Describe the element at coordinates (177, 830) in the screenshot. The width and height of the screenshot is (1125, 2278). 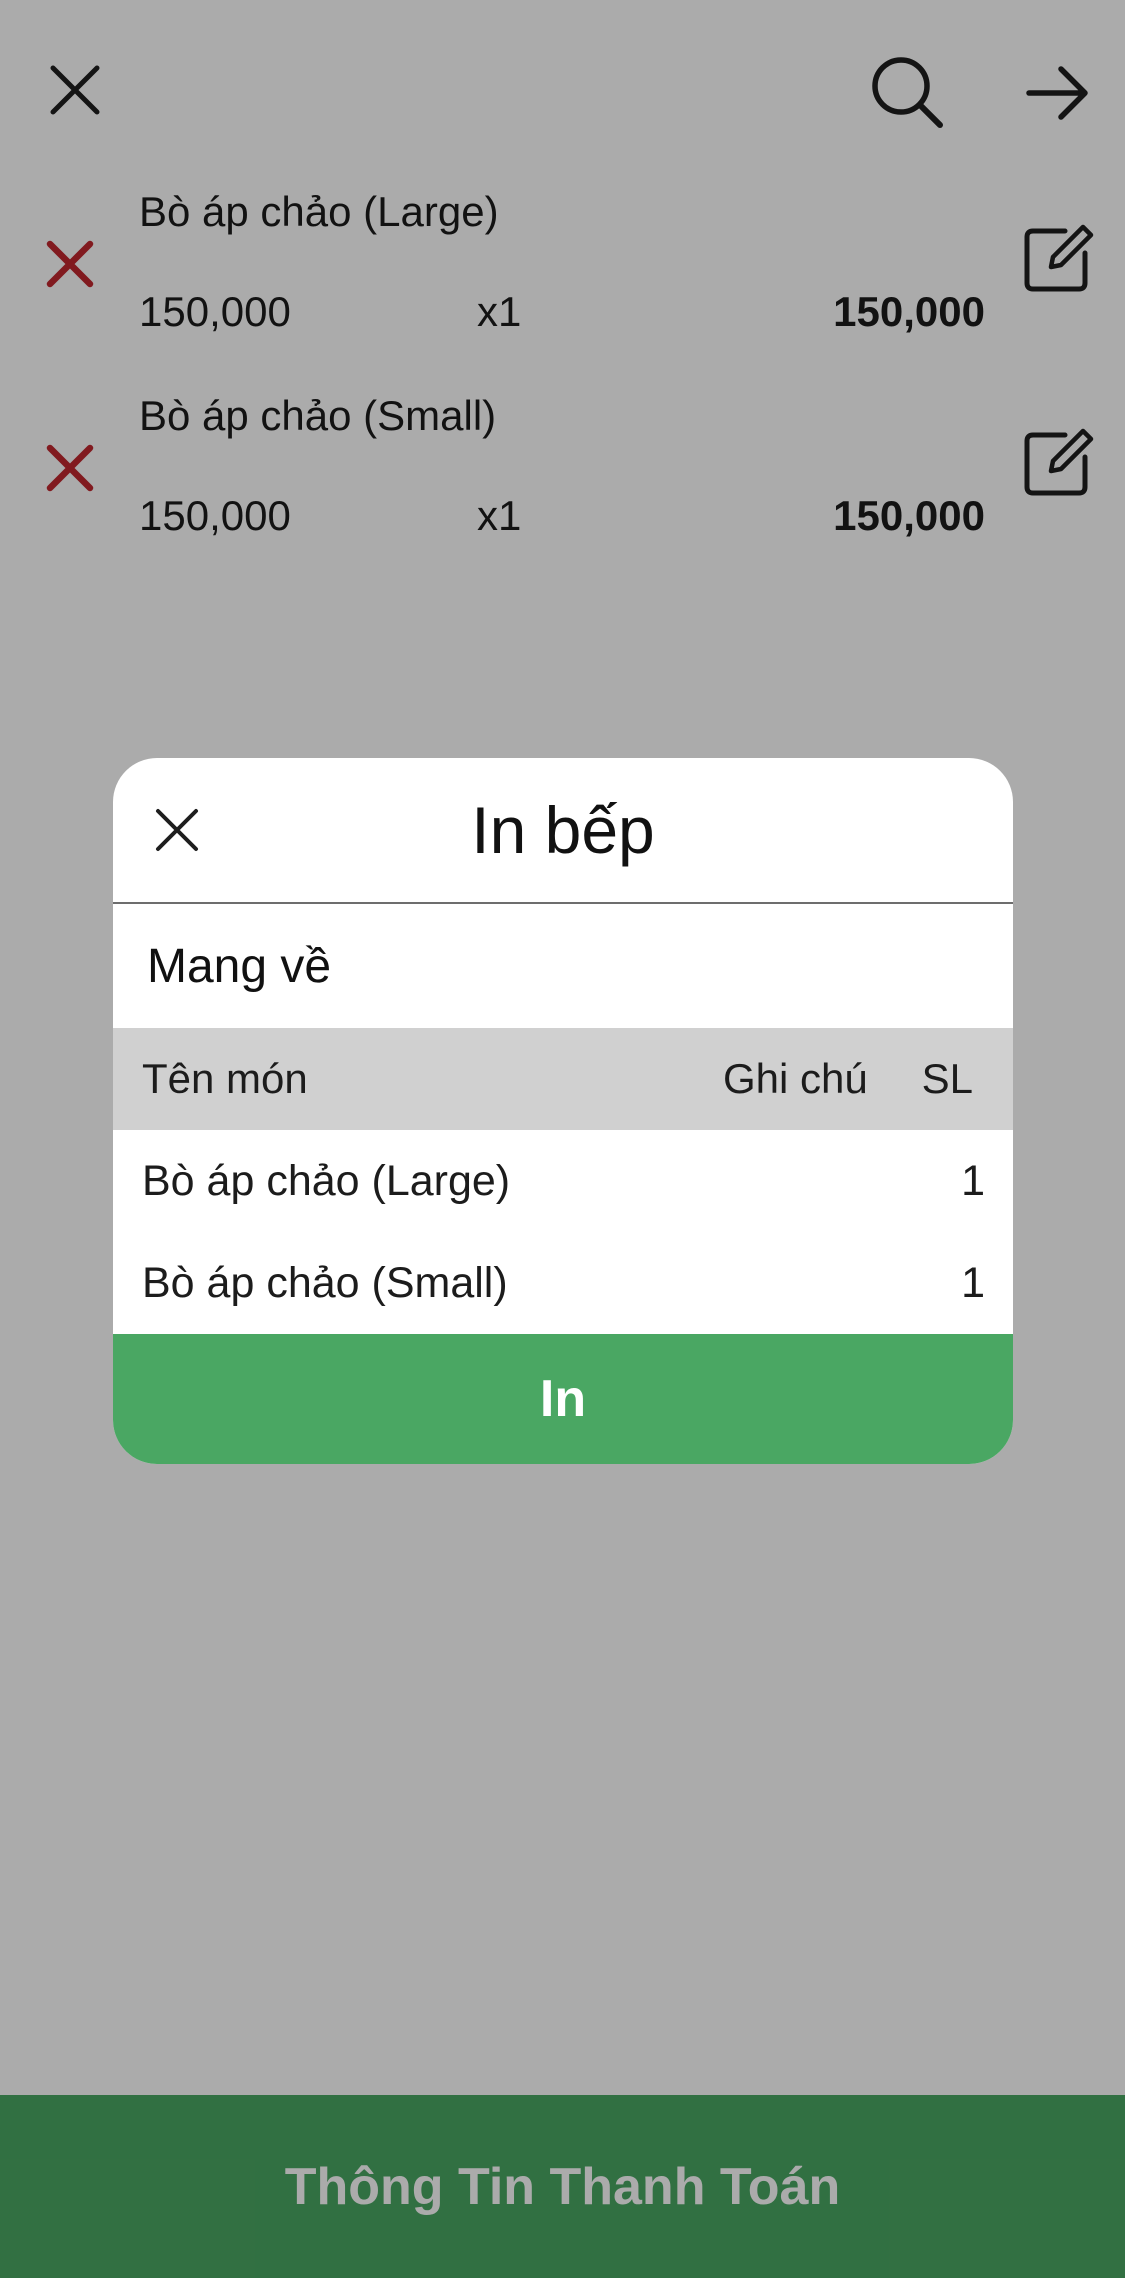
I see `close-icon` at that location.